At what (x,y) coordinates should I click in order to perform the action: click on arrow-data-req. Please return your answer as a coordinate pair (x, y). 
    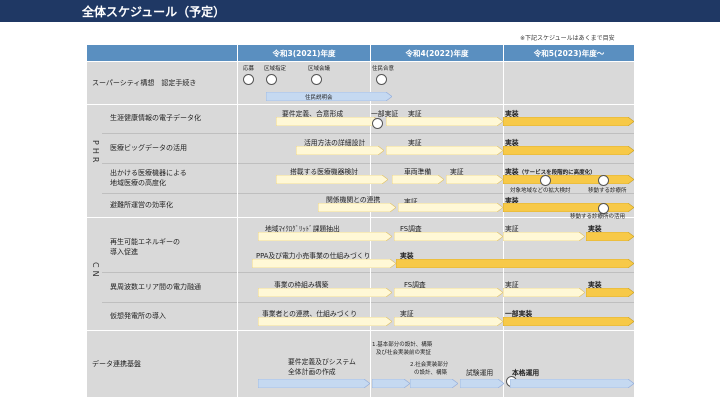
    Looking at the image, I should click on (314, 383).